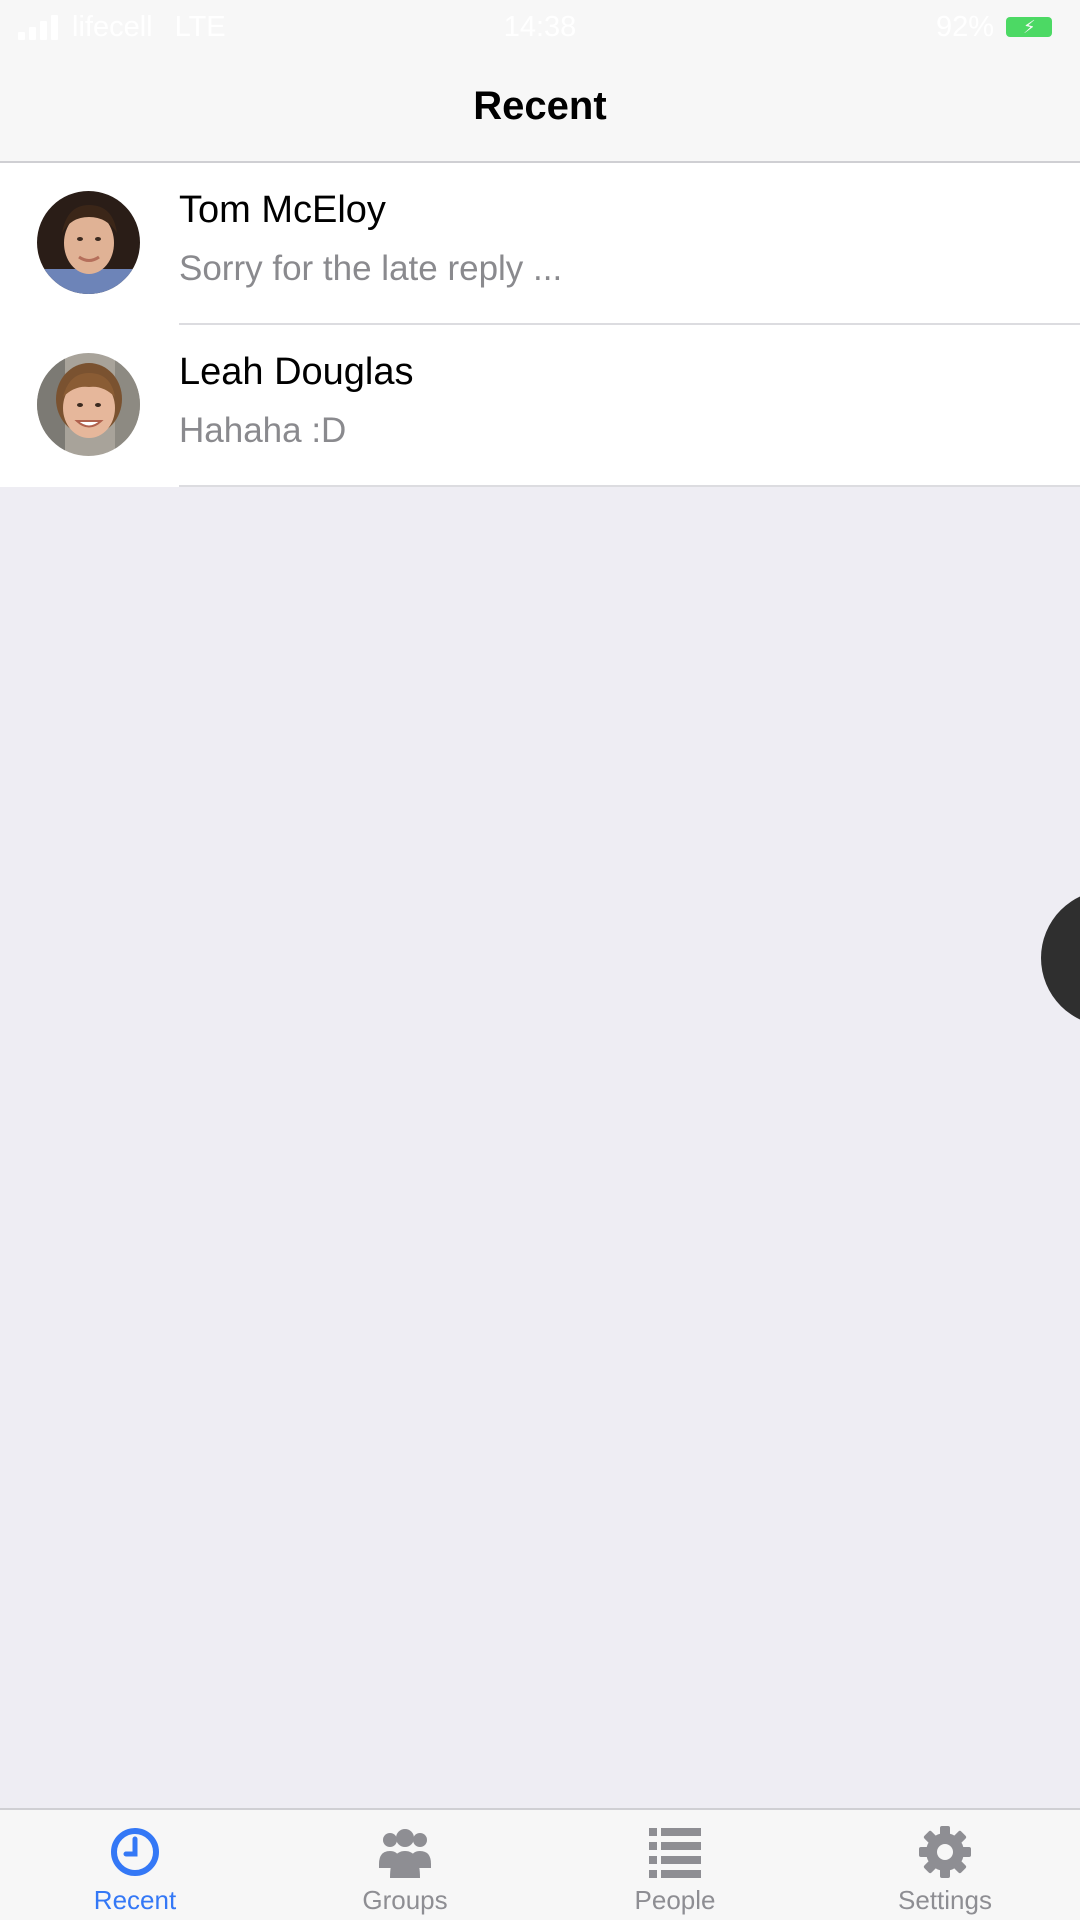  I want to click on tab-recent: Recent, so click(135, 1865).